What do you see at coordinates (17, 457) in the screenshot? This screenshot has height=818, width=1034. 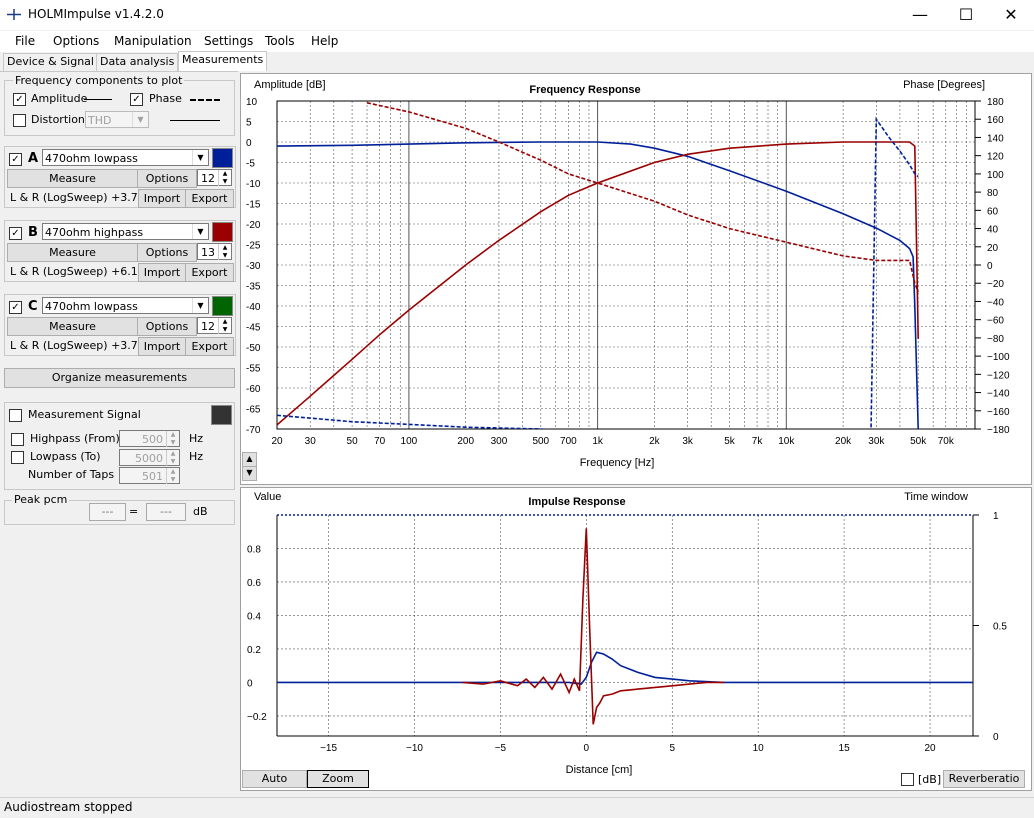 I see `lowpass-checkbox` at bounding box center [17, 457].